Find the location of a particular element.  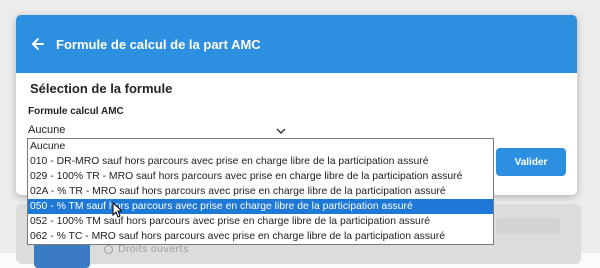

formula-select: Aucune is located at coordinates (157, 130).